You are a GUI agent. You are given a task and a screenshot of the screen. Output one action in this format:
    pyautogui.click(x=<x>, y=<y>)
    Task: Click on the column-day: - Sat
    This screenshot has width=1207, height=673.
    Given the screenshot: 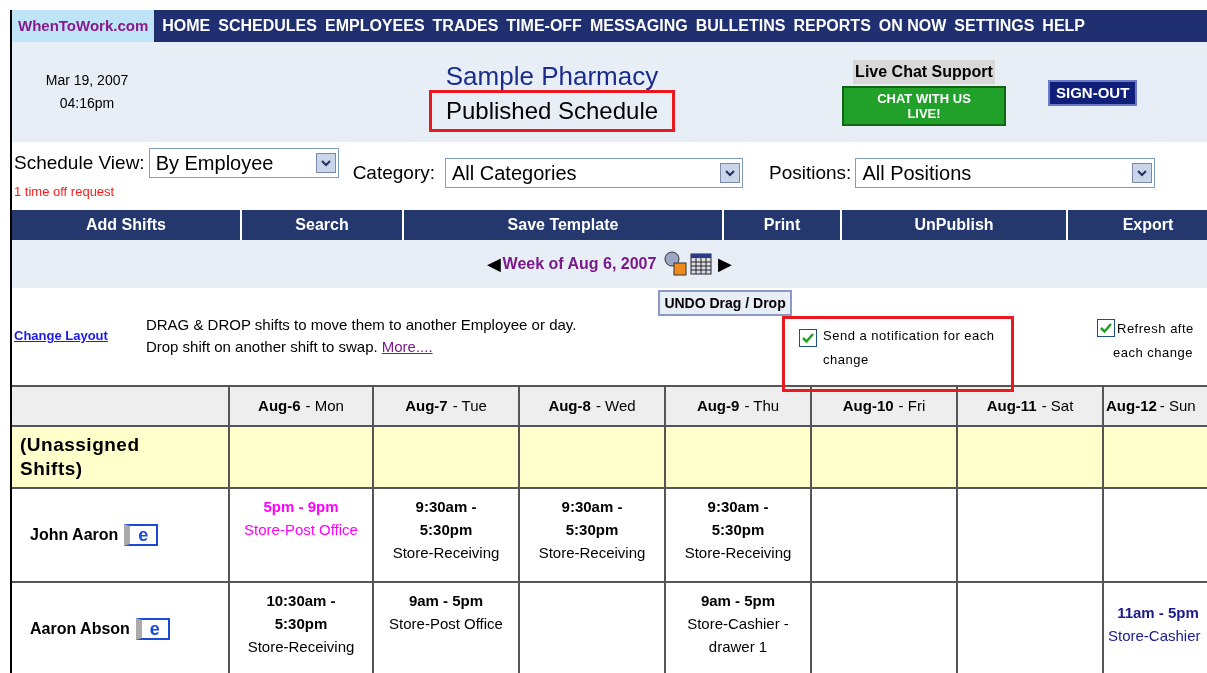 What is the action you would take?
    pyautogui.click(x=1057, y=406)
    